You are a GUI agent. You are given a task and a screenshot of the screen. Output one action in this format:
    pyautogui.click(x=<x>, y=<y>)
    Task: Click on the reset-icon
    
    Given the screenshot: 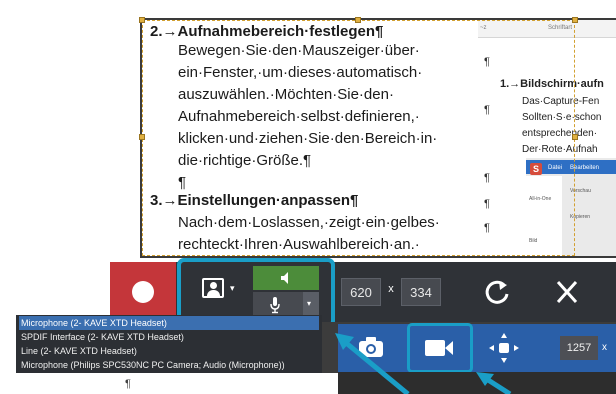 What is the action you would take?
    pyautogui.click(x=497, y=292)
    